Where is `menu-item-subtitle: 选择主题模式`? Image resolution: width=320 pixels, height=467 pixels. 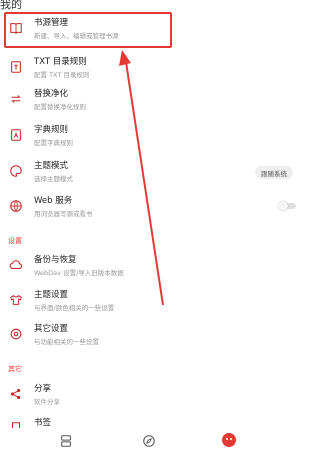 menu-item-subtitle: 选择主题模式 is located at coordinates (53, 179).